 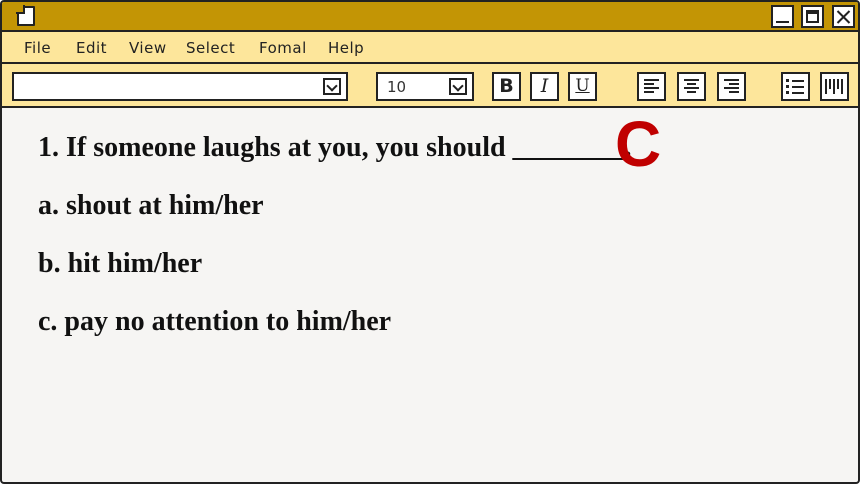 What do you see at coordinates (148, 48) in the screenshot?
I see `menu-view: View` at bounding box center [148, 48].